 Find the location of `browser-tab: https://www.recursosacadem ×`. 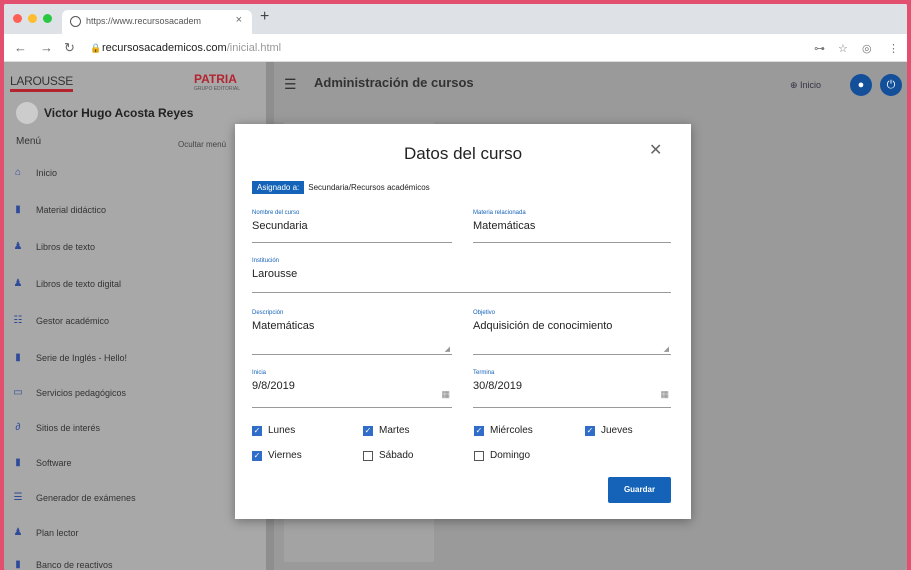

browser-tab: https://www.recursosacadem × is located at coordinates (157, 22).